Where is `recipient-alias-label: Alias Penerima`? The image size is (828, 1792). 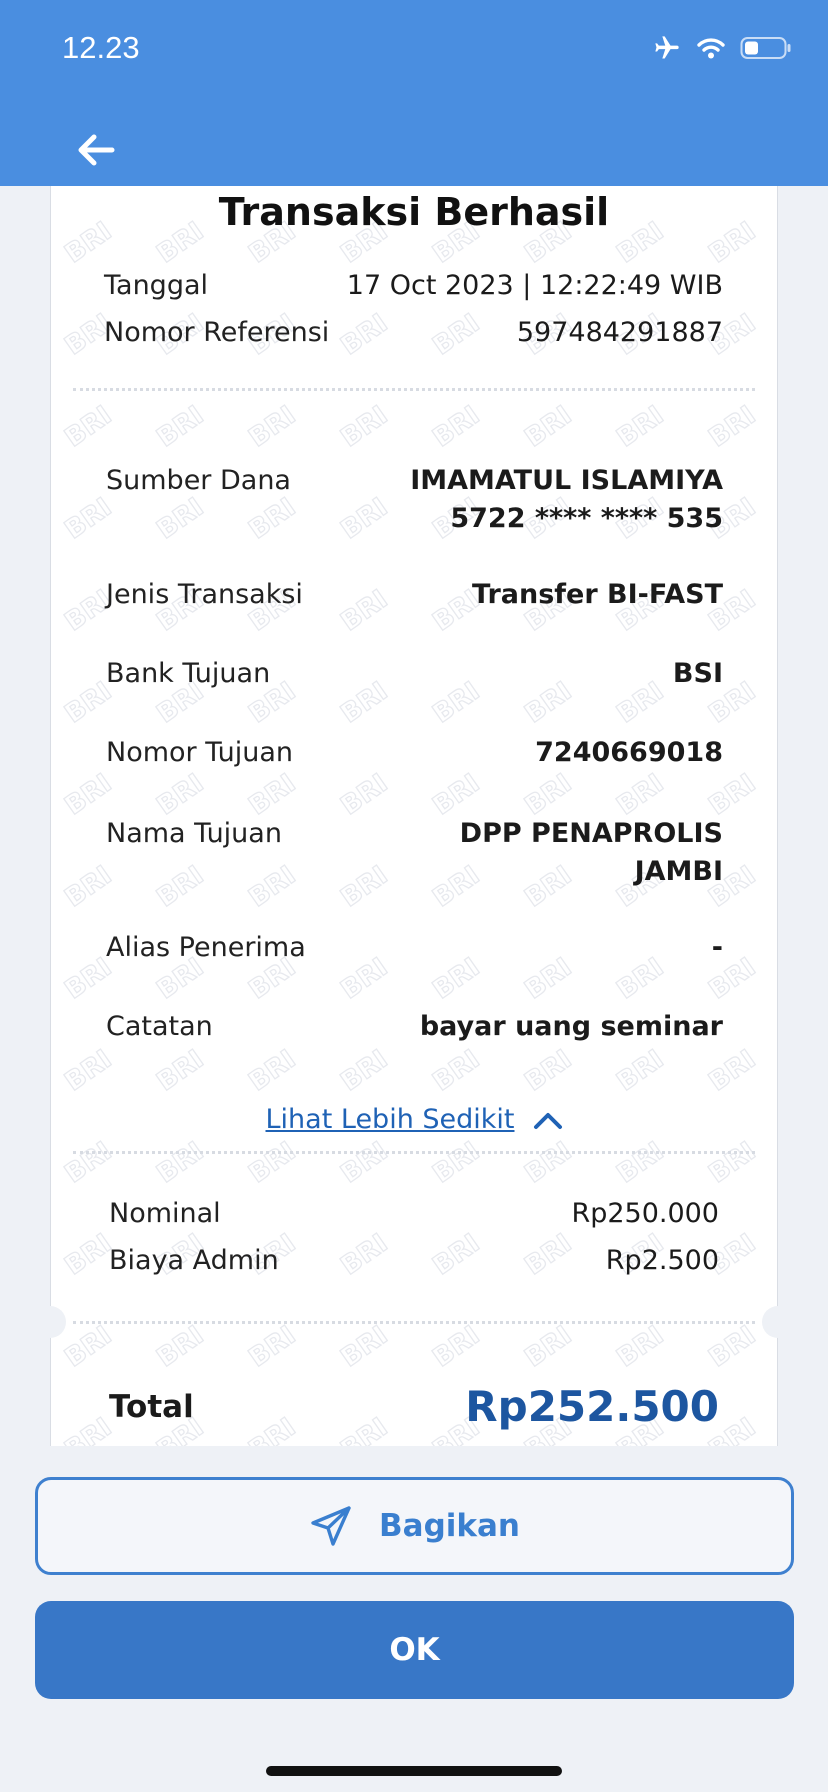
recipient-alias-label: Alias Penerima is located at coordinates (206, 947).